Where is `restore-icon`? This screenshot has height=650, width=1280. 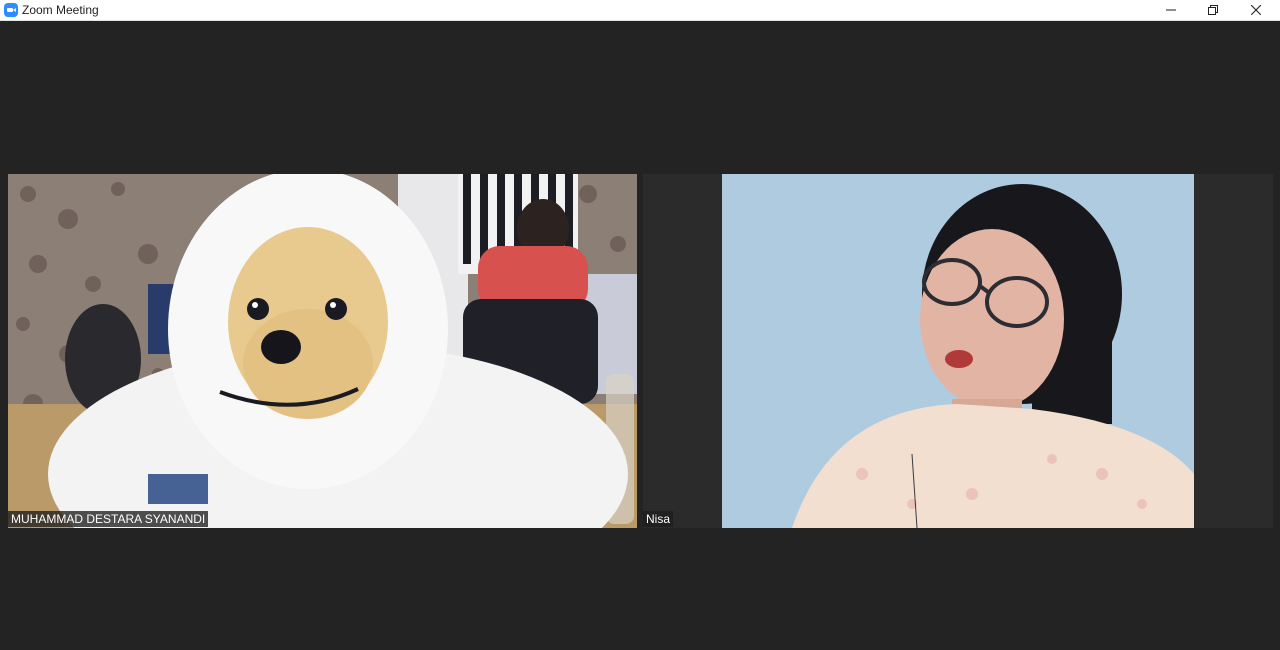
restore-icon is located at coordinates (1213, 10).